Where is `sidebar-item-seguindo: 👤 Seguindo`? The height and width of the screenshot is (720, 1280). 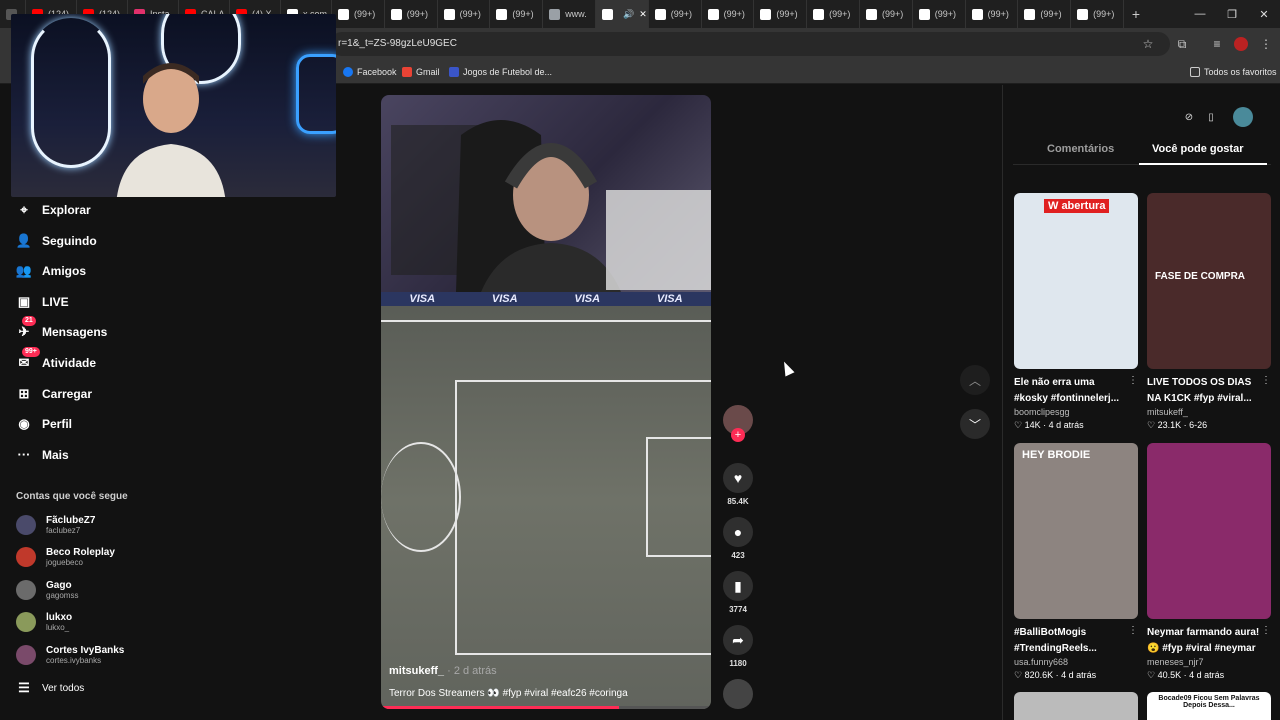 sidebar-item-seguindo: 👤 Seguindo is located at coordinates (56, 241).